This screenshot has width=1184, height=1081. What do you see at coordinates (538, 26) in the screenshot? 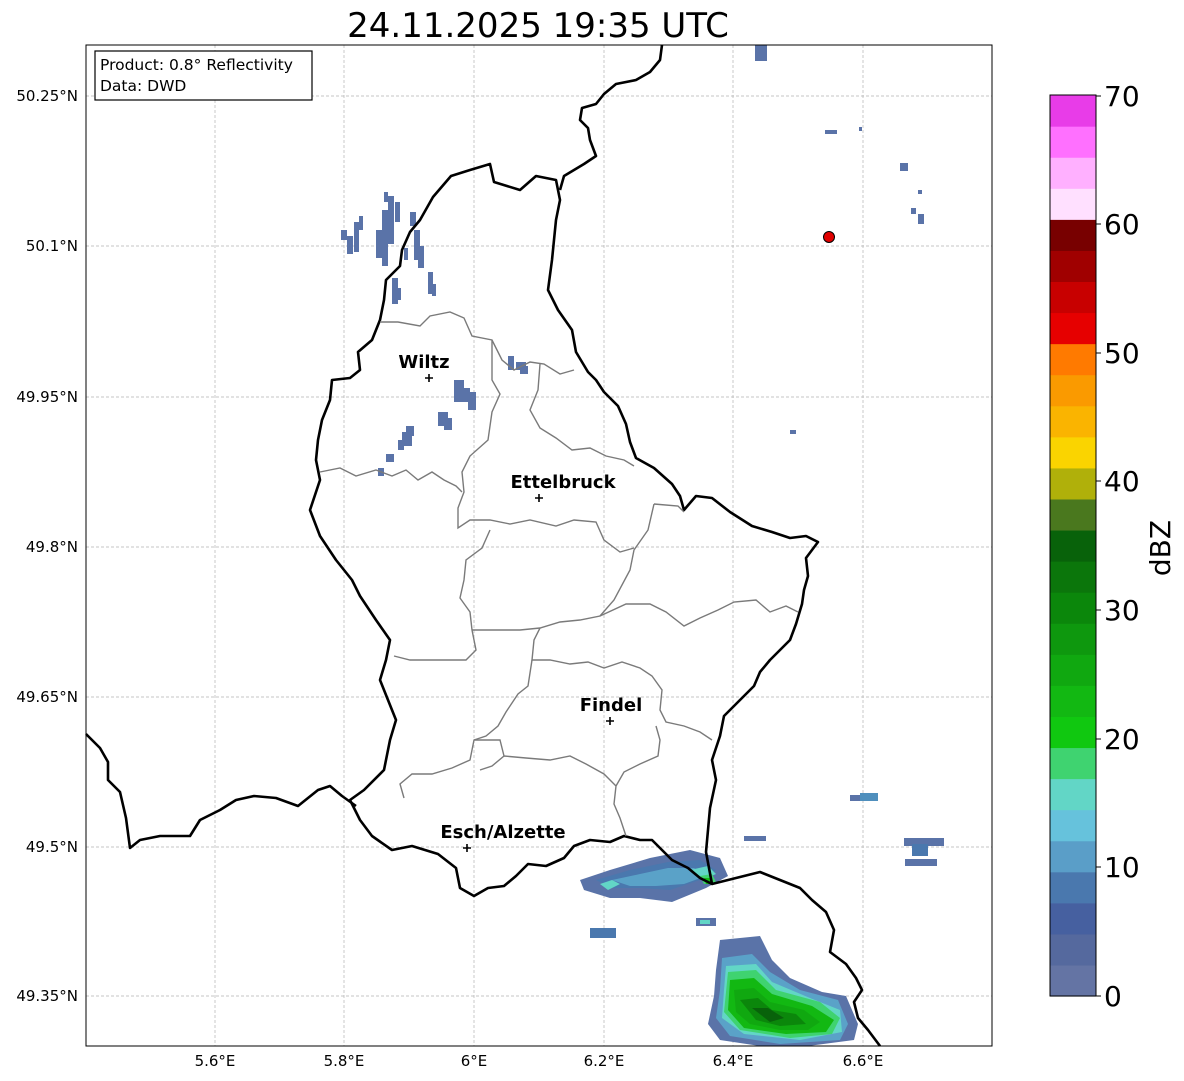
I see `map-title: 24.11.2025 19:35 UTC` at bounding box center [538, 26].